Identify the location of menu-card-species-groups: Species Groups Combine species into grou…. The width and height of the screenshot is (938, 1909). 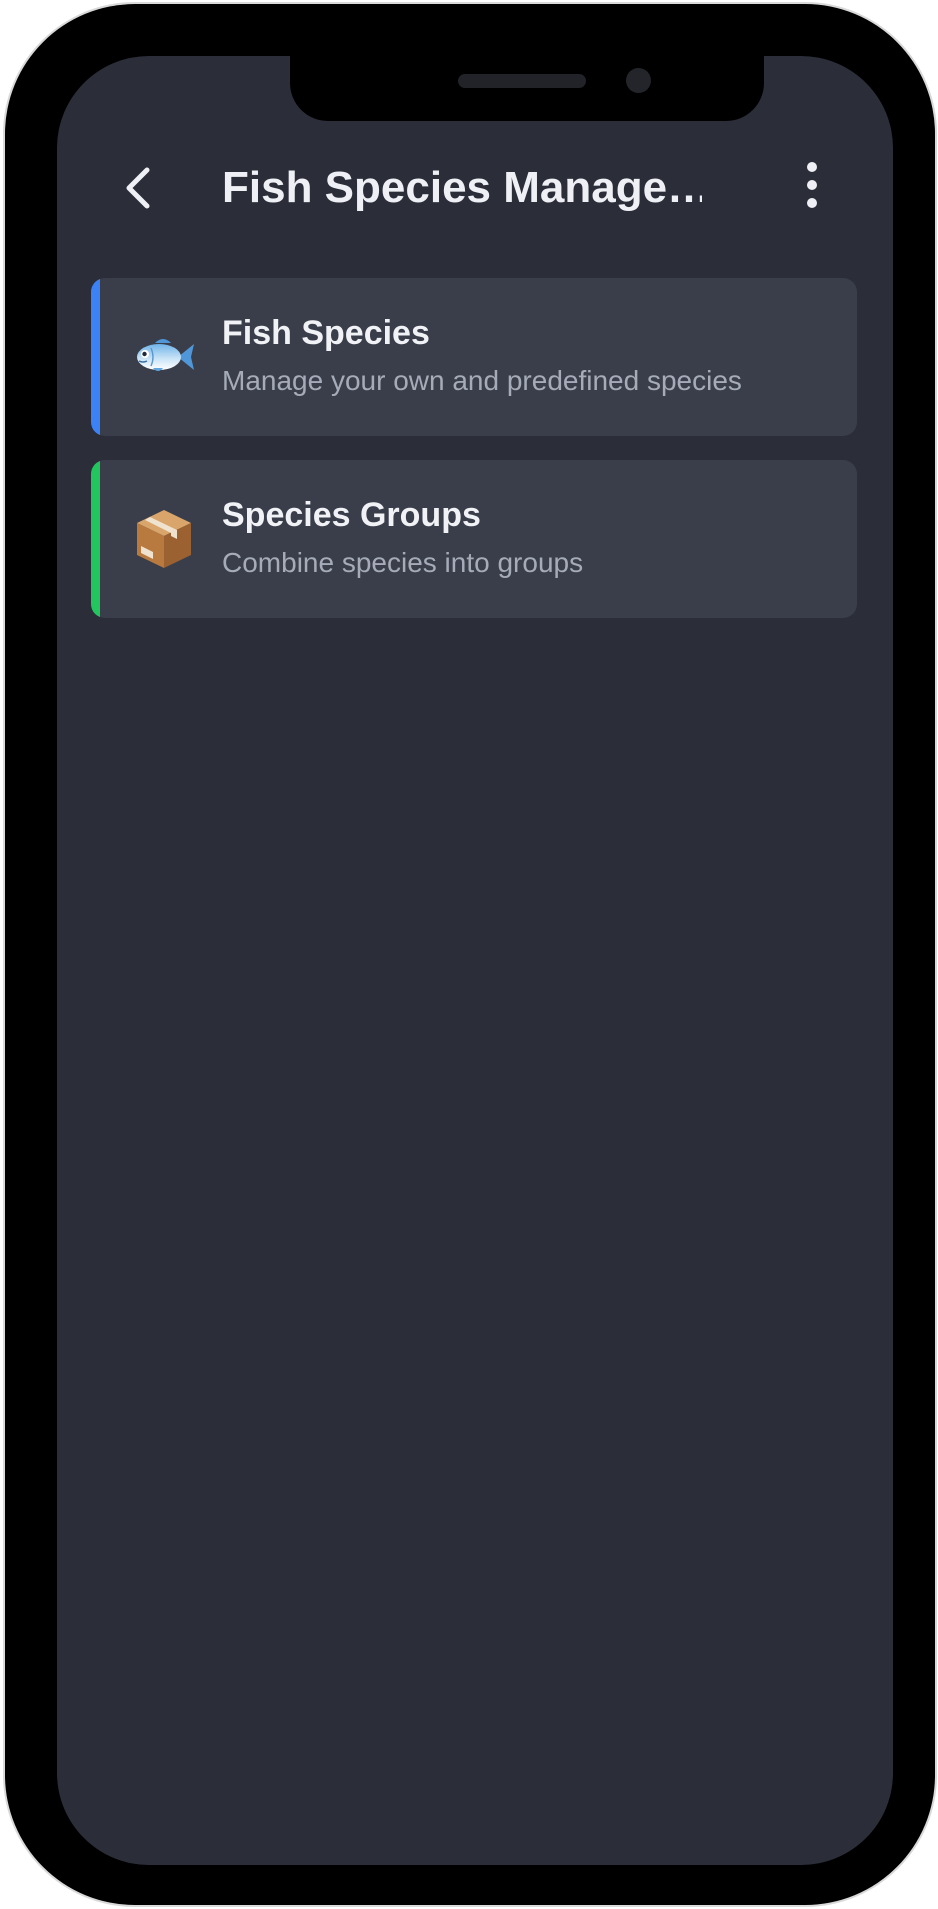
(474, 539).